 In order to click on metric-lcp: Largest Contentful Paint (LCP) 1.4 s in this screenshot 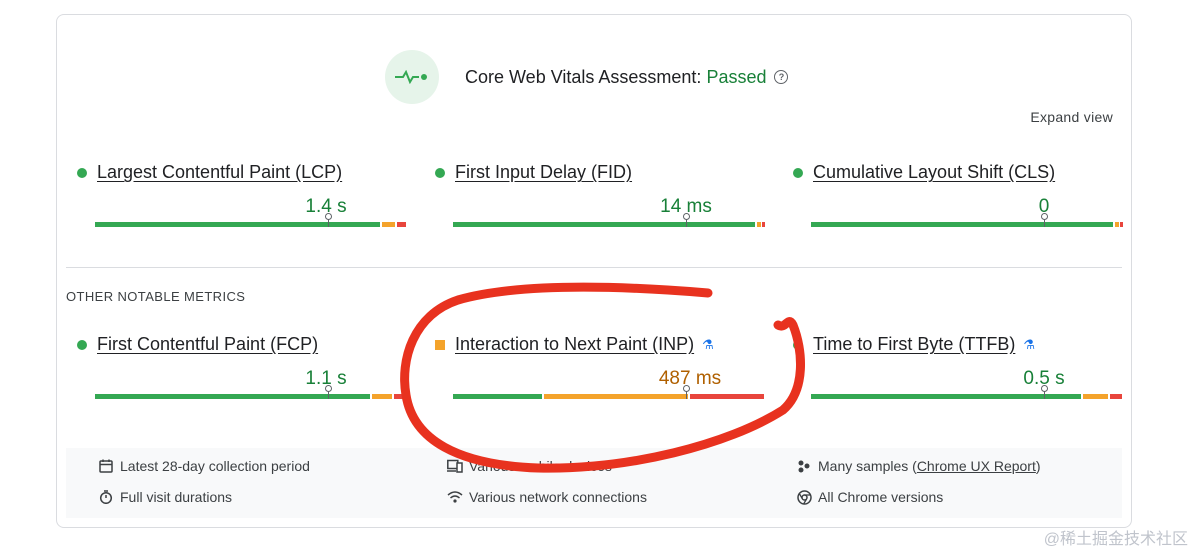, I will do `click(241, 194)`.